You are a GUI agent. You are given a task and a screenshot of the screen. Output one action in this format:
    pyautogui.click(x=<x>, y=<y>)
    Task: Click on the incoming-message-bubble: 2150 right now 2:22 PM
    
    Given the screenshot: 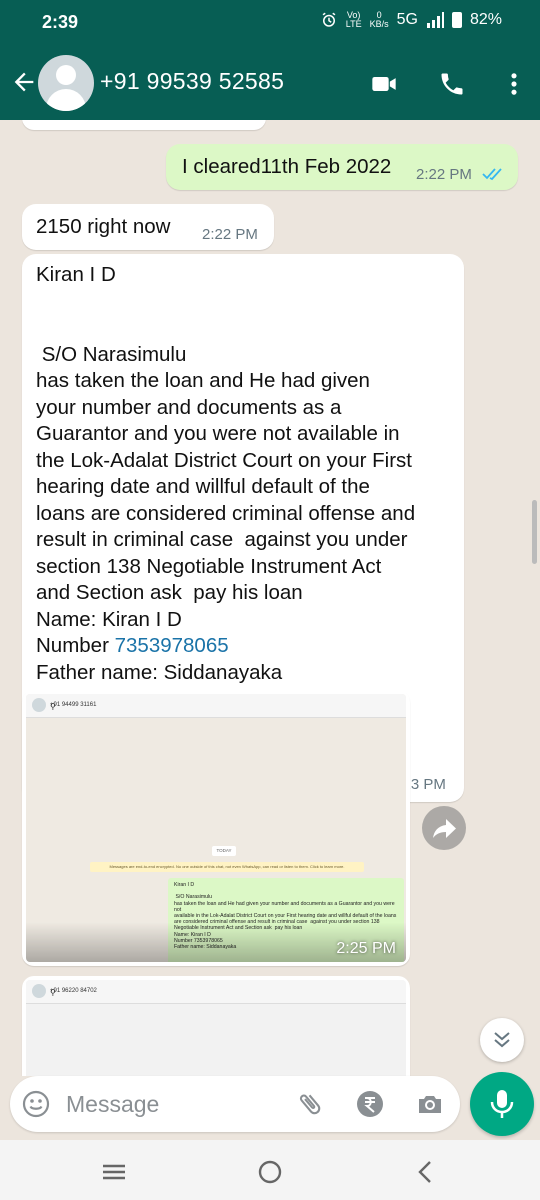 What is the action you would take?
    pyautogui.click(x=148, y=227)
    